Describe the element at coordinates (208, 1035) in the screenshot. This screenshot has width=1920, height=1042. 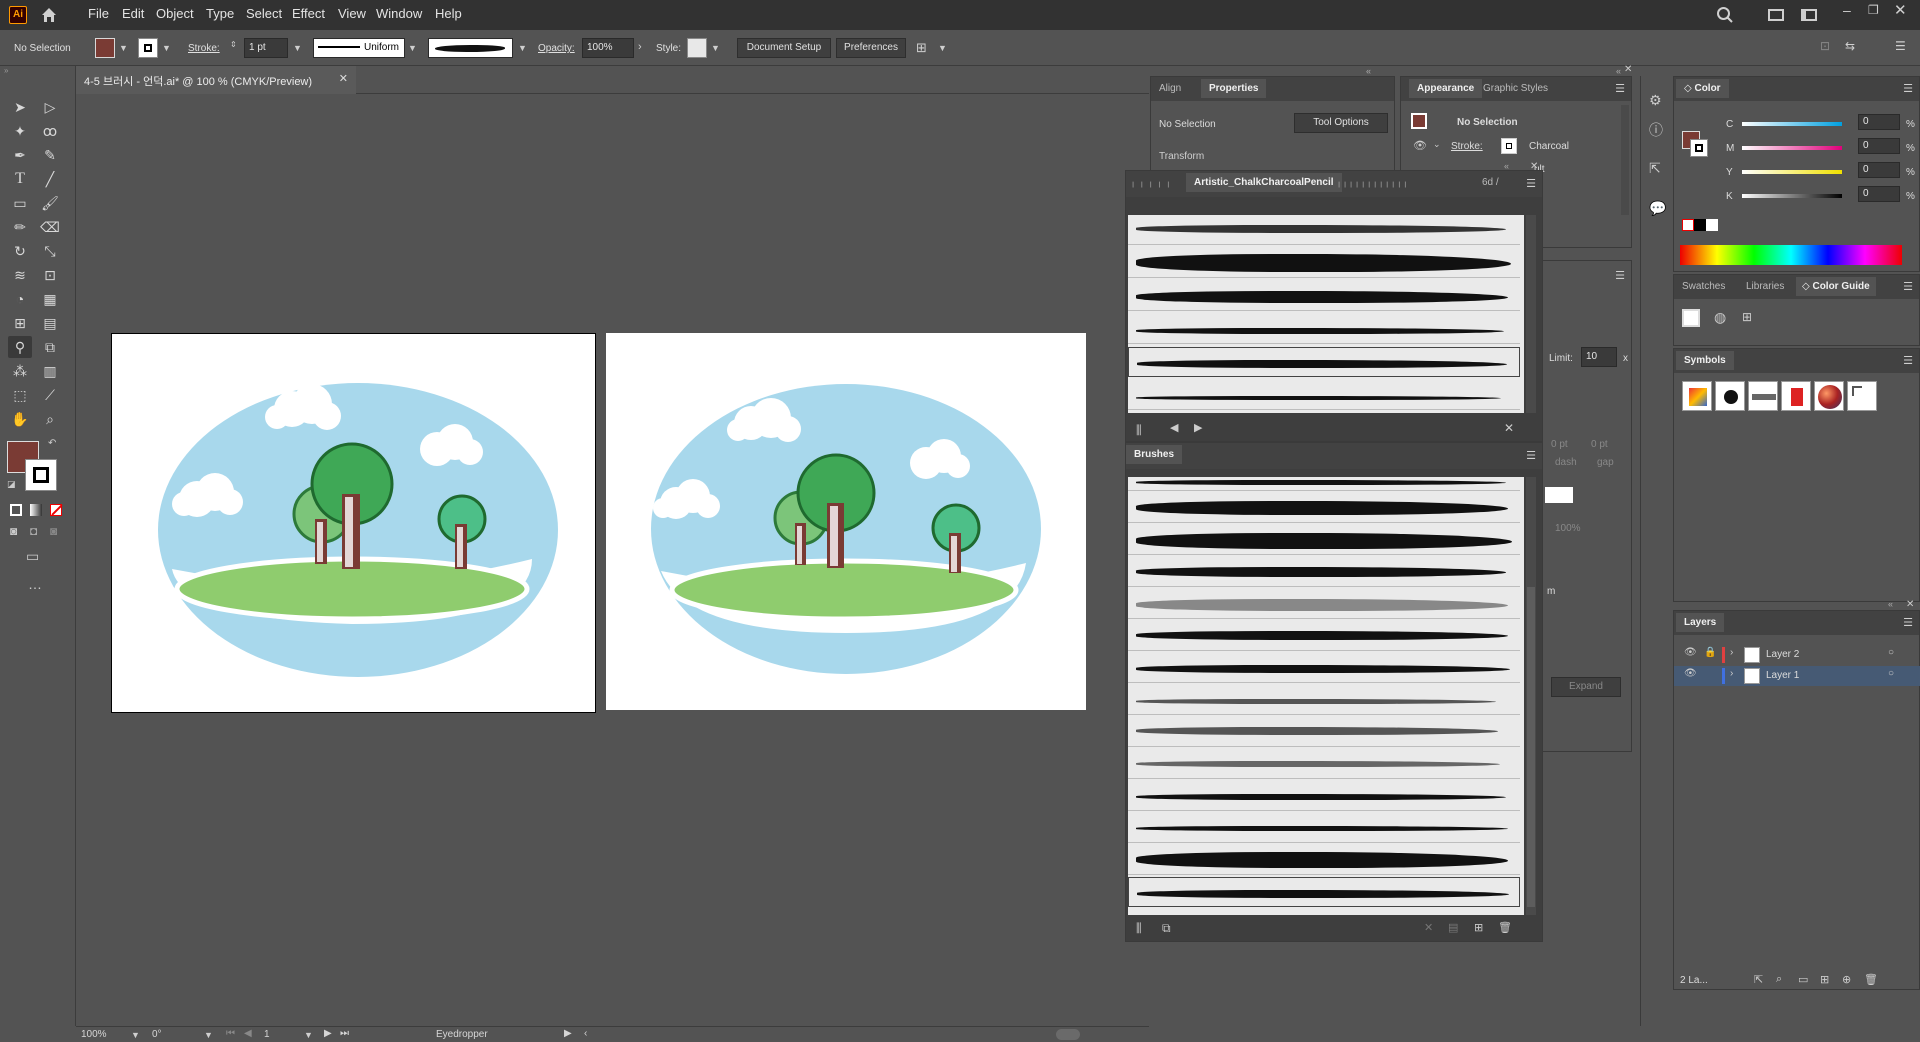
I see `angle-dropdown-icon: ▼` at that location.